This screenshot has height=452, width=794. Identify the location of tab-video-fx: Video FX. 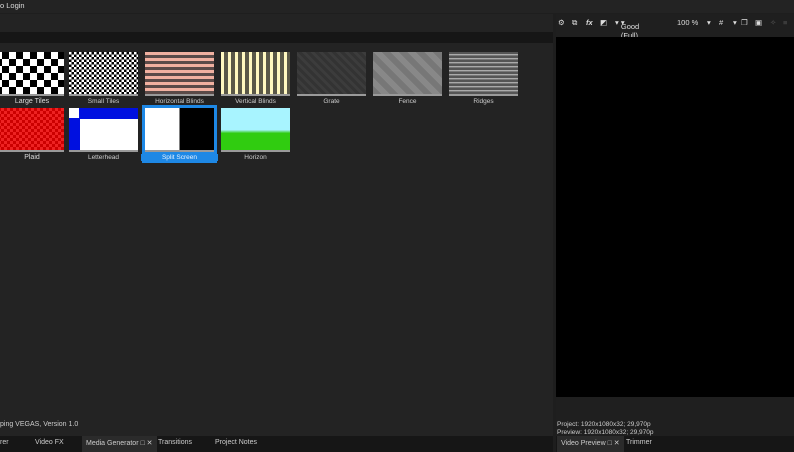
(49, 442).